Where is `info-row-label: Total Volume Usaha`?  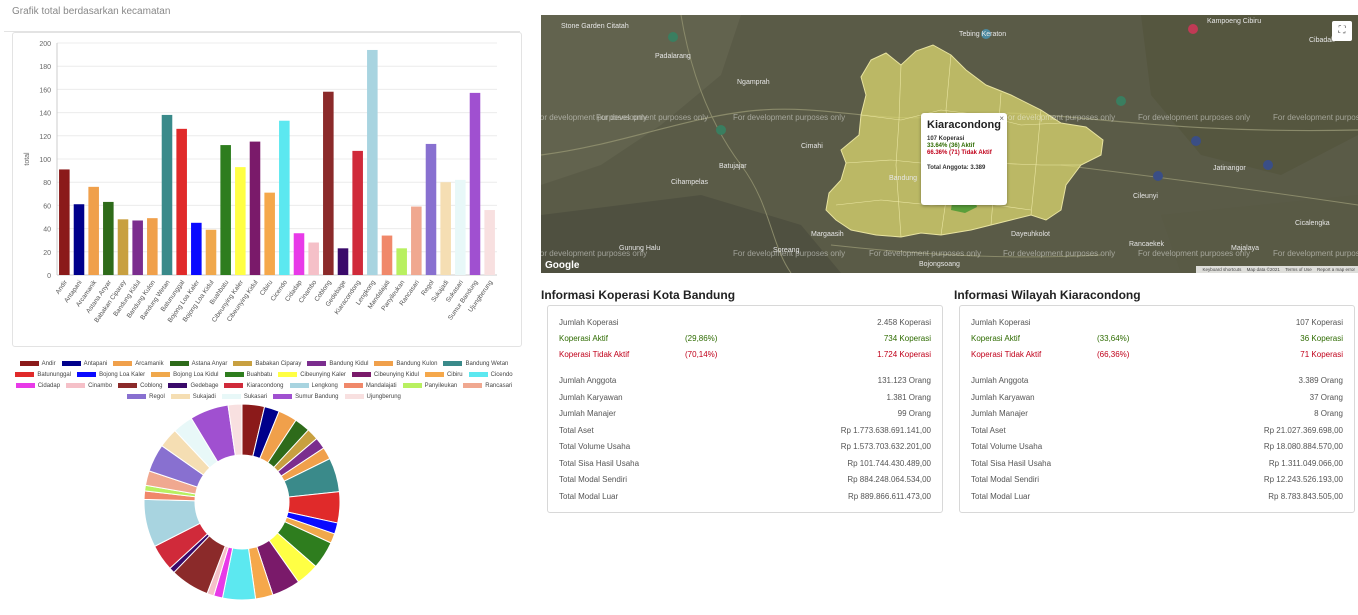
info-row-label: Total Volume Usaha is located at coordinates (595, 446).